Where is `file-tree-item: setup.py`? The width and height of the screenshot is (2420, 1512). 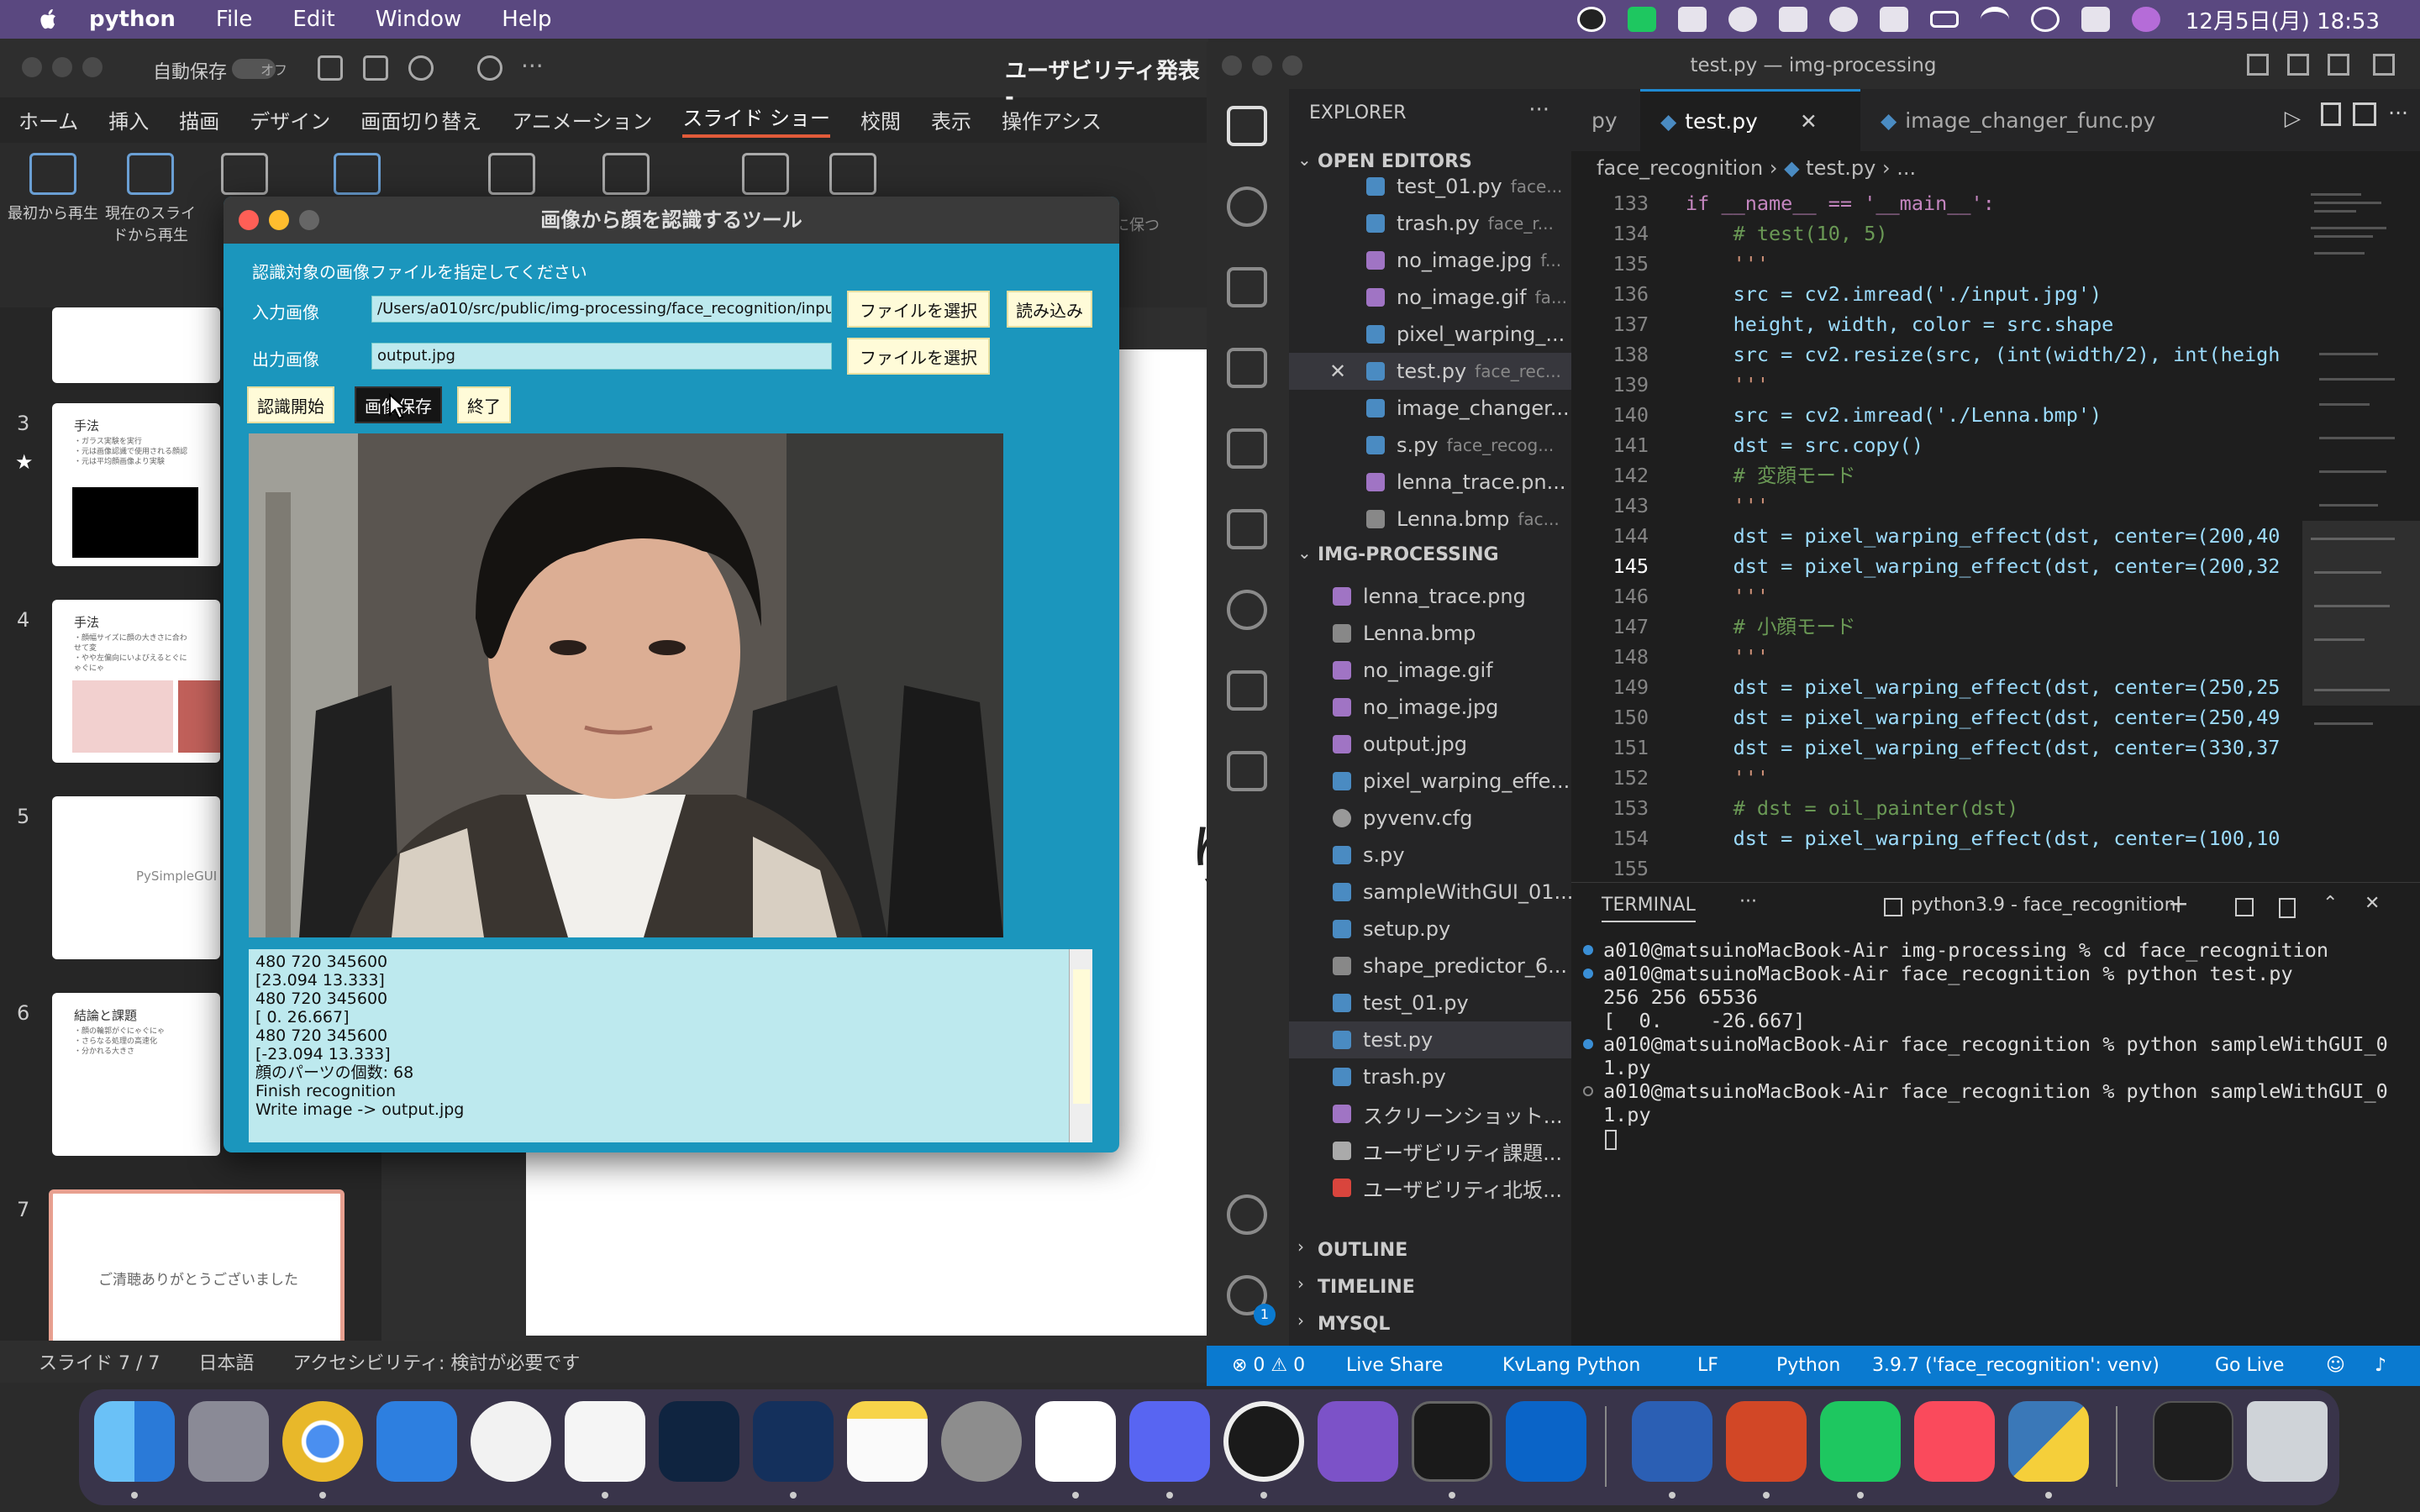
file-tree-item: setup.py is located at coordinates (1430, 929).